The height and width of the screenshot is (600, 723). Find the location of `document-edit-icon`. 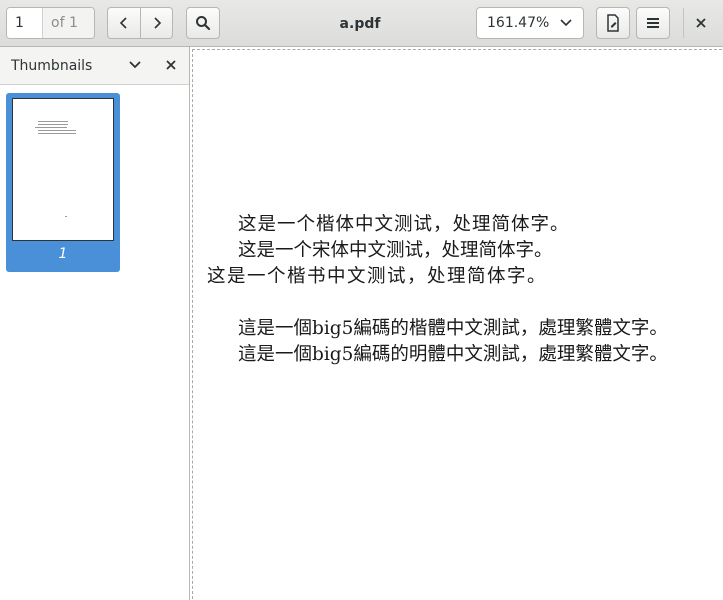

document-edit-icon is located at coordinates (613, 23).